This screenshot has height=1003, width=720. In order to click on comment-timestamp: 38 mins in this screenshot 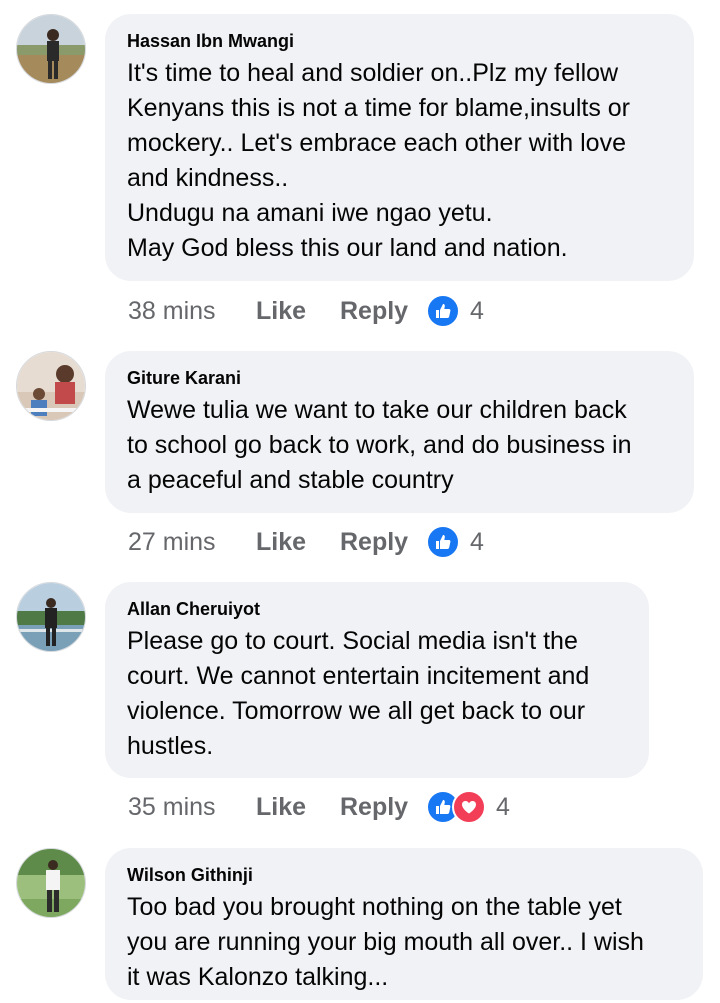, I will do `click(192, 311)`.